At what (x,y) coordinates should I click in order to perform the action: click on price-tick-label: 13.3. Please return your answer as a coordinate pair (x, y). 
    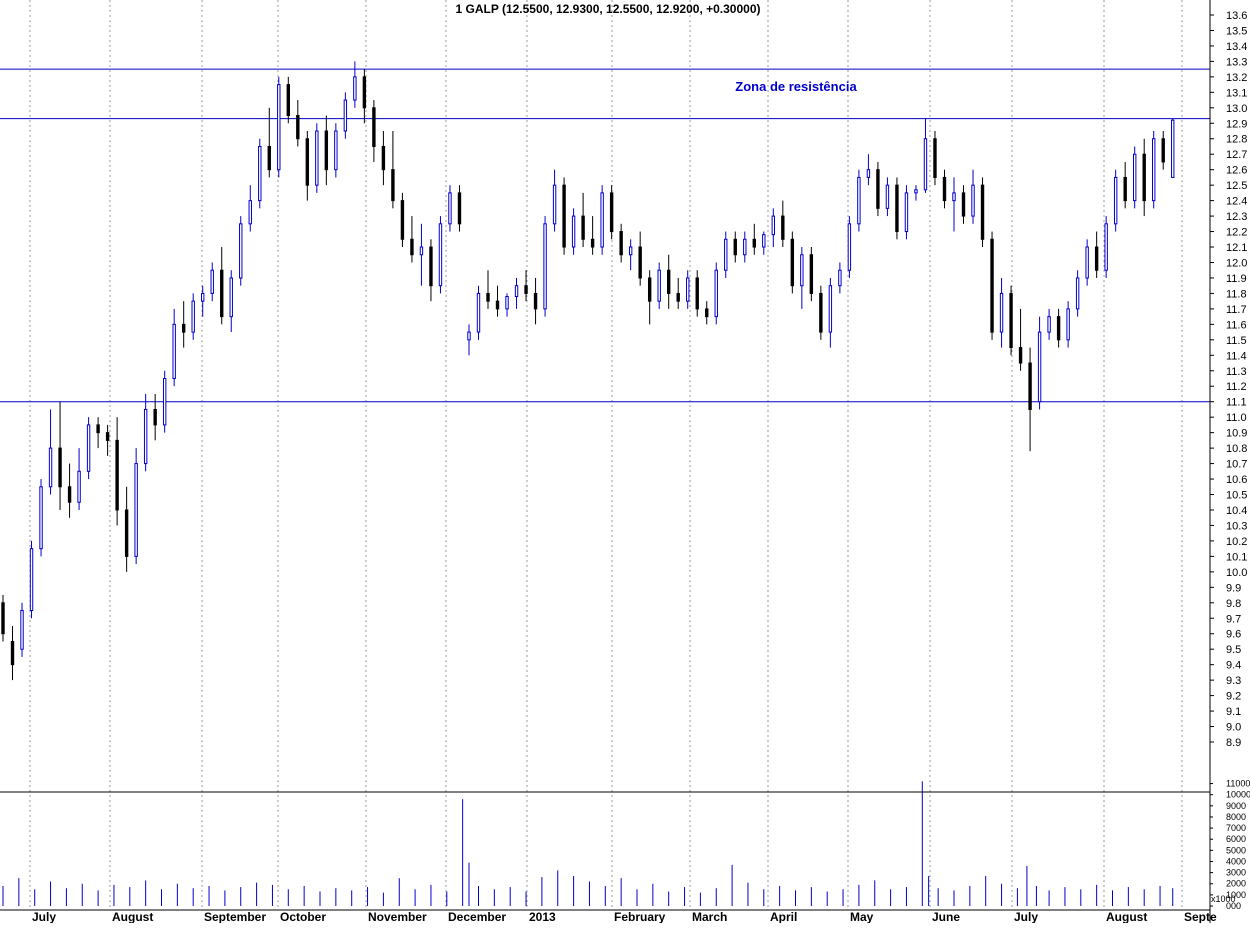
    Looking at the image, I should click on (1236, 62).